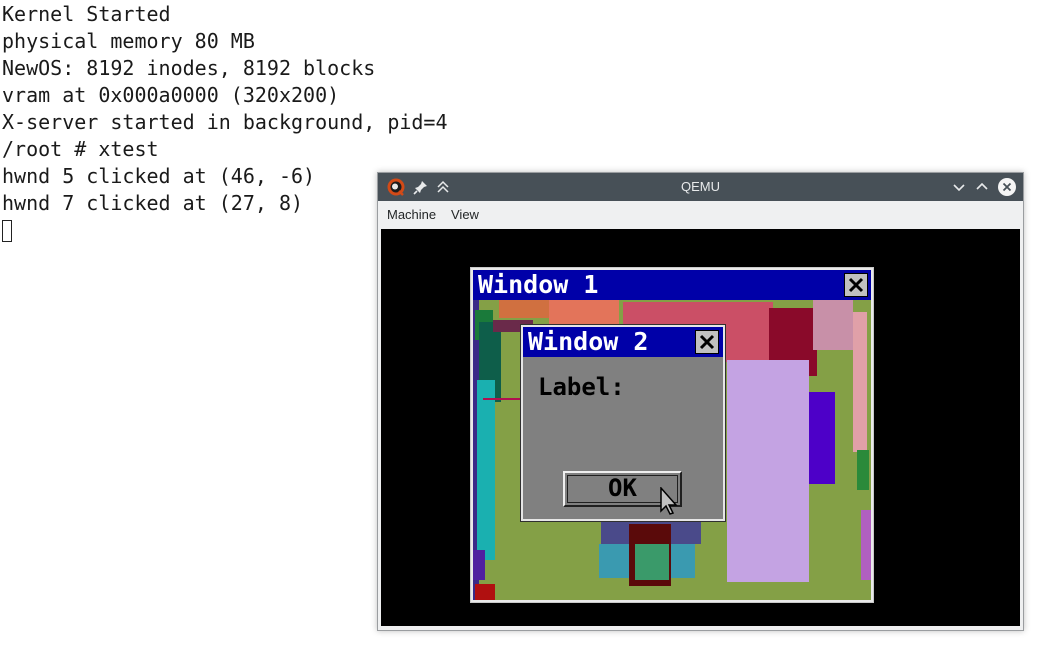 This screenshot has width=1041, height=648. I want to click on qemu-window-title: QEMU, so click(700, 186).